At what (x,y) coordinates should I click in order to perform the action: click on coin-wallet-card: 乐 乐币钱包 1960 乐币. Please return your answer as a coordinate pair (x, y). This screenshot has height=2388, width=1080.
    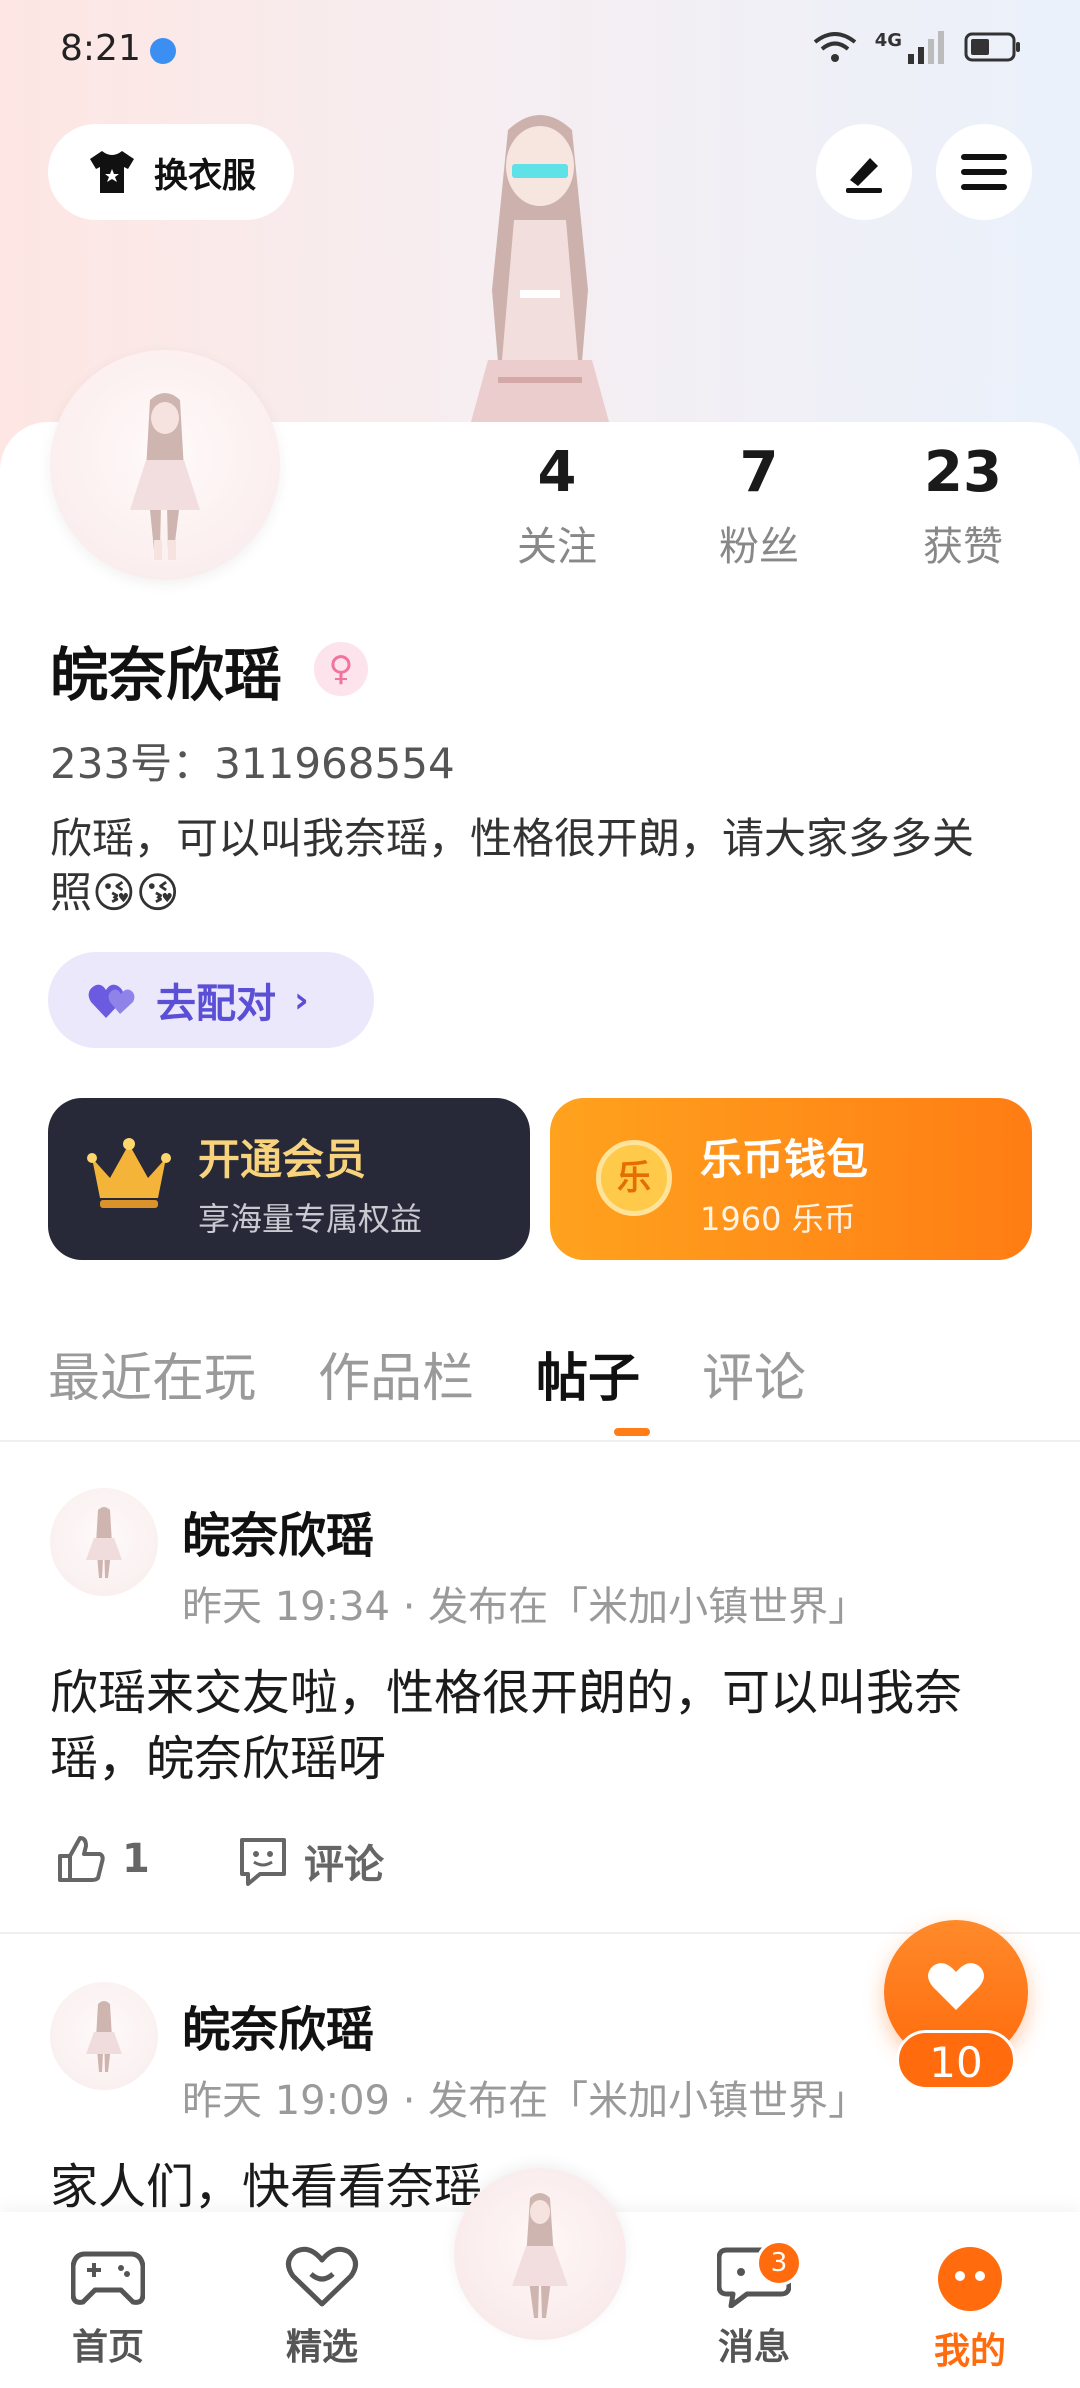
    Looking at the image, I should click on (791, 1179).